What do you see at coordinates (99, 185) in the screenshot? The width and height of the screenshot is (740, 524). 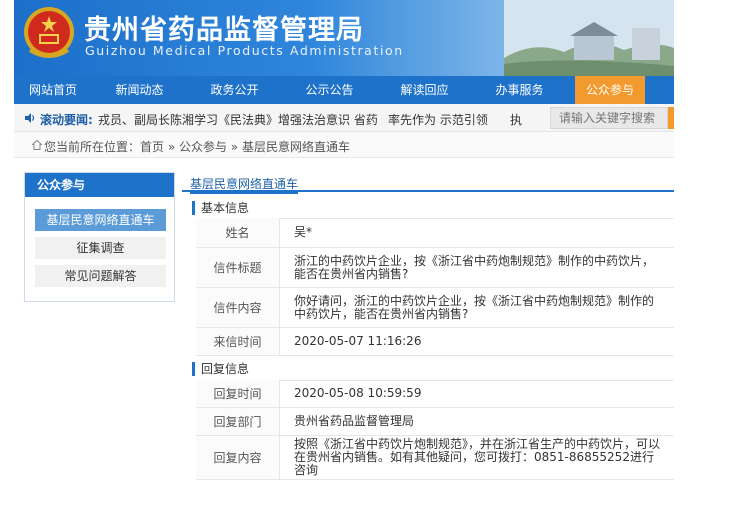 I see `sidebar-title: 公众参与` at bounding box center [99, 185].